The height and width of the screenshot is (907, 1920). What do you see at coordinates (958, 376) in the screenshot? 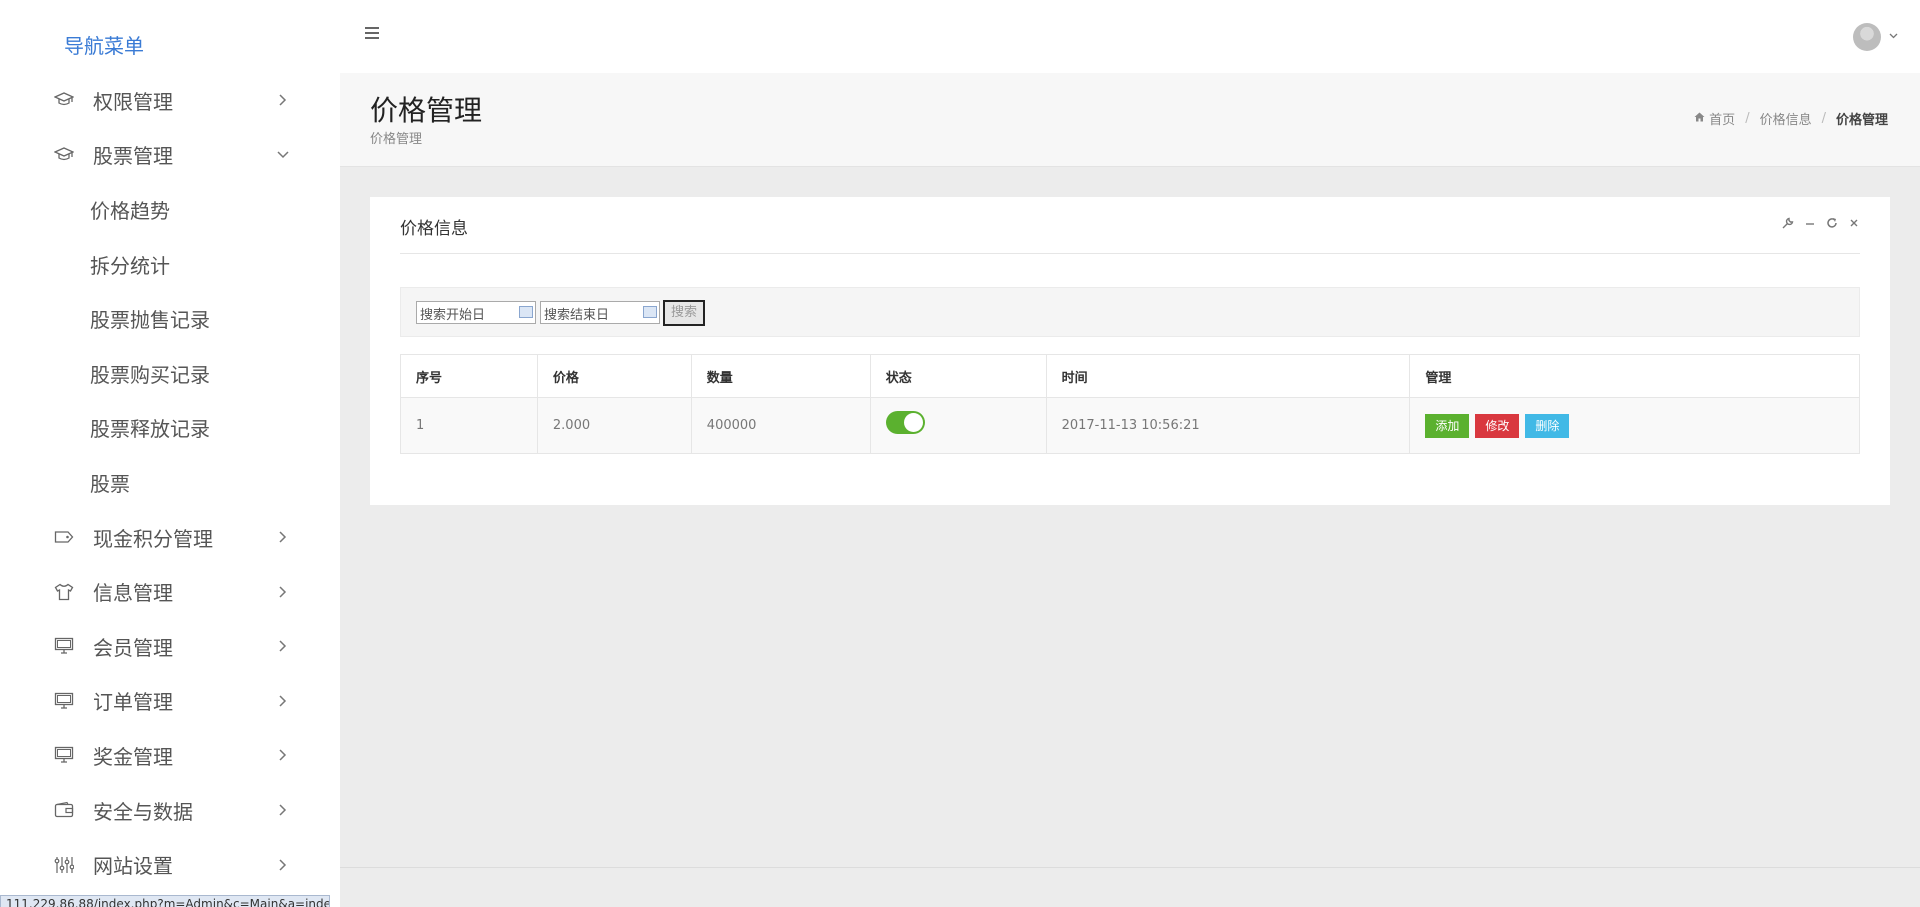
I see `col-header-status: 状态` at bounding box center [958, 376].